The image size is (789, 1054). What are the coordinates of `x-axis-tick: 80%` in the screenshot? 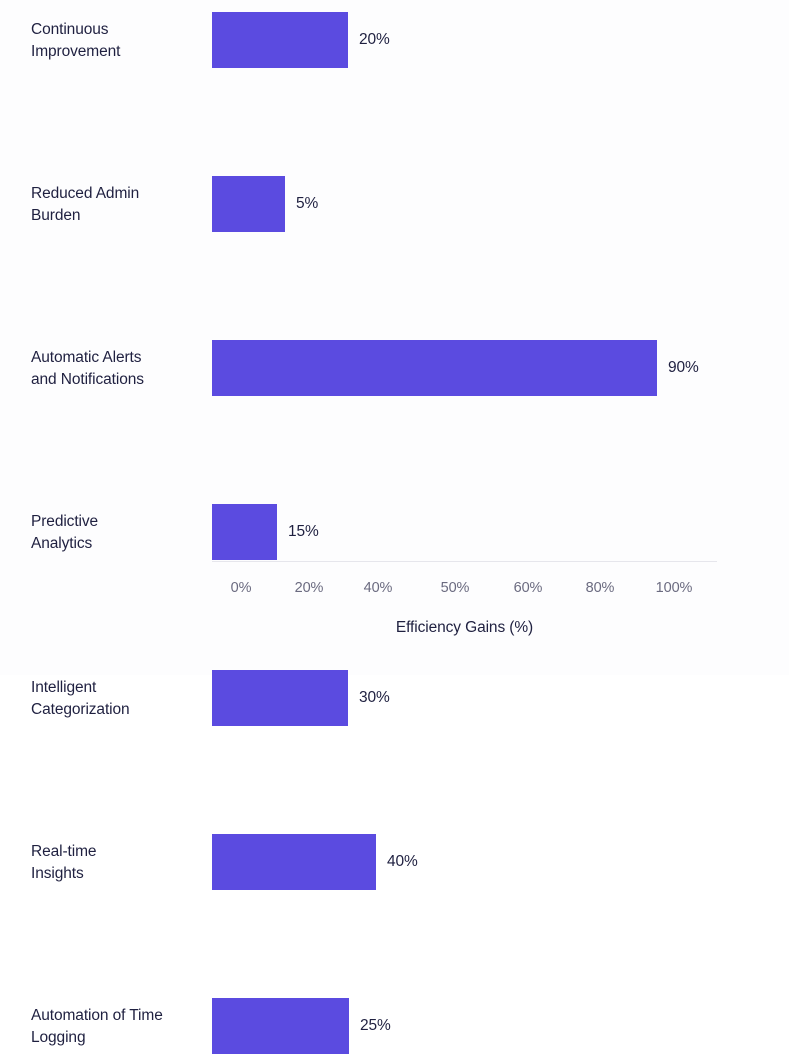 It's located at (600, 588).